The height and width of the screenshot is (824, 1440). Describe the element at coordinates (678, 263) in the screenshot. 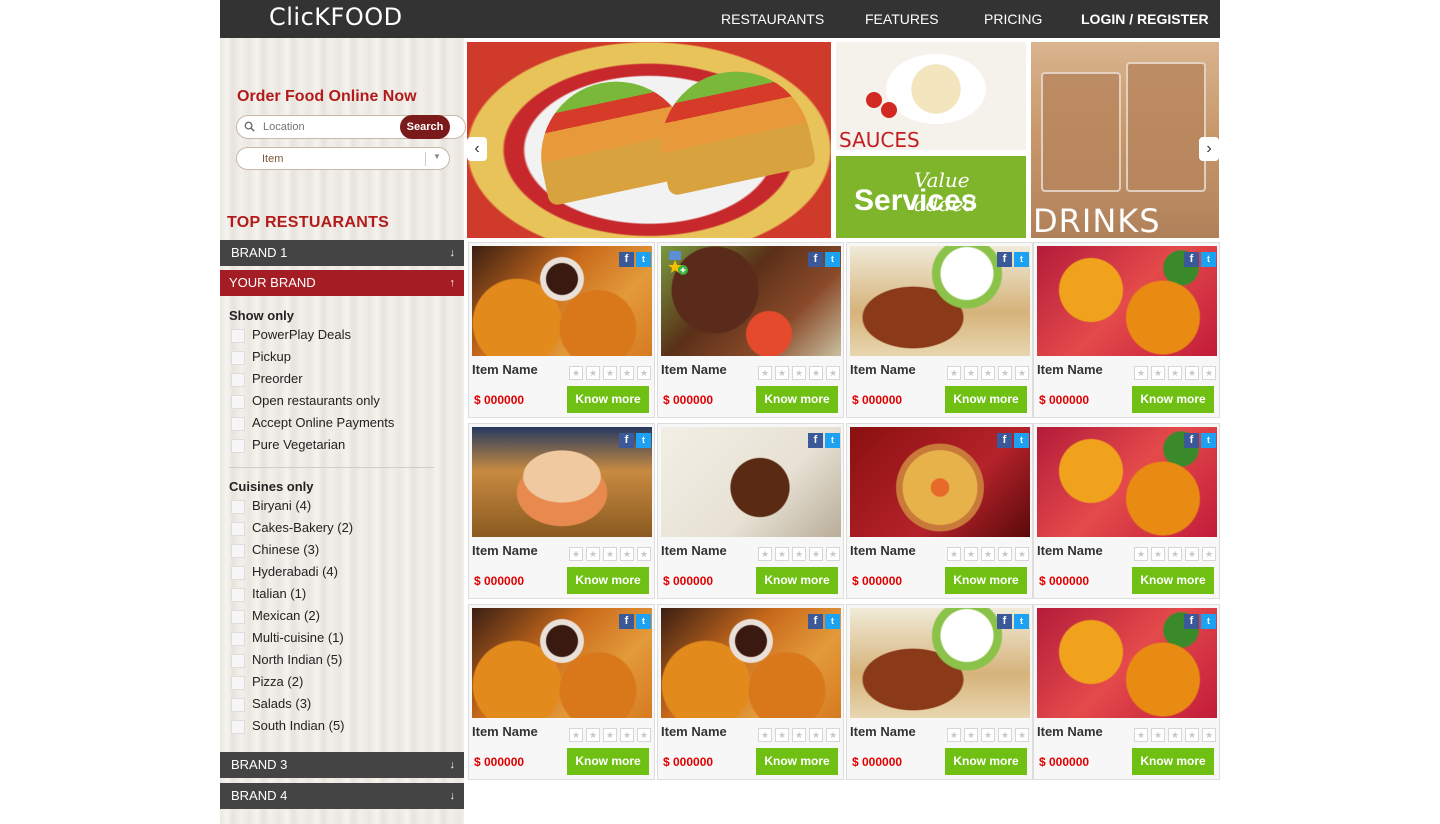

I see `add-favorite-icon` at that location.